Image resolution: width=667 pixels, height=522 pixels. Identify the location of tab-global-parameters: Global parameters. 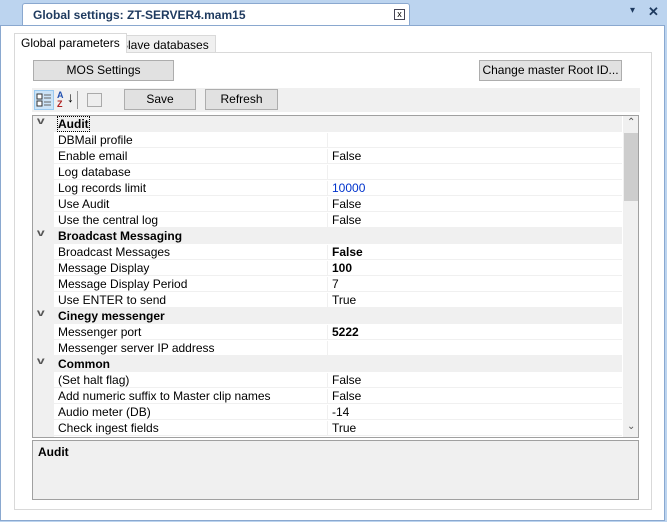
(70, 43).